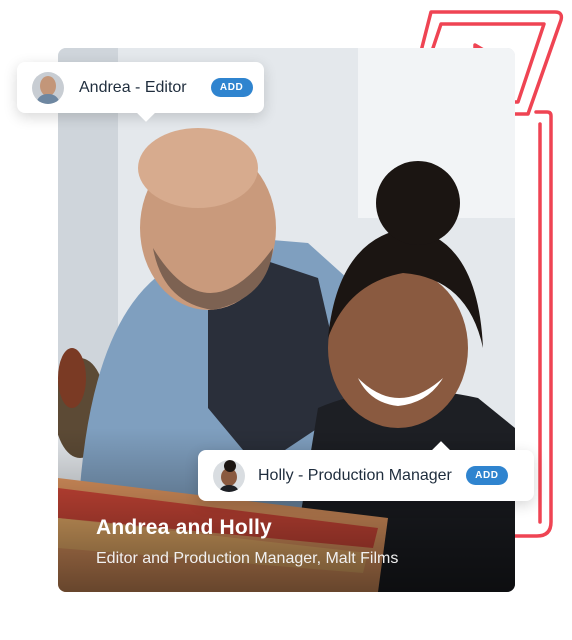  What do you see at coordinates (231, 87) in the screenshot?
I see `add-andrea-button: ADD` at bounding box center [231, 87].